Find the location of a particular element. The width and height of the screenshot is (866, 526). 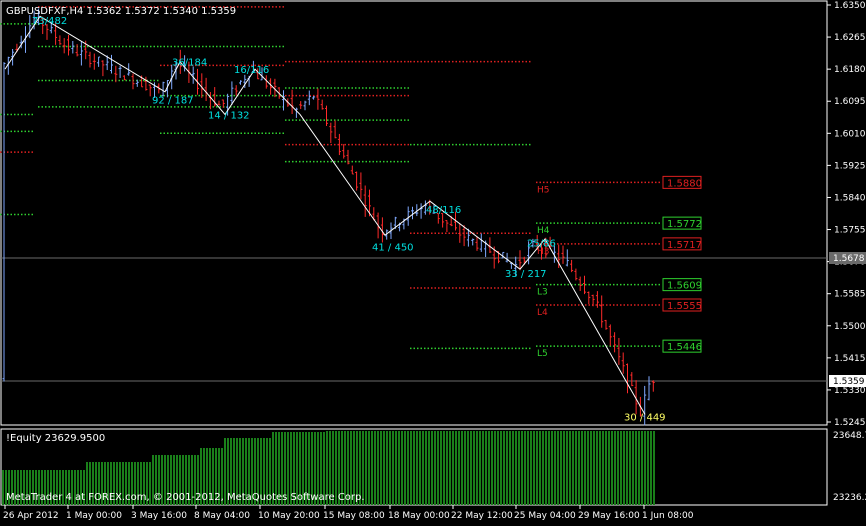

price-tick-label: 1.6180 is located at coordinates (850, 70).